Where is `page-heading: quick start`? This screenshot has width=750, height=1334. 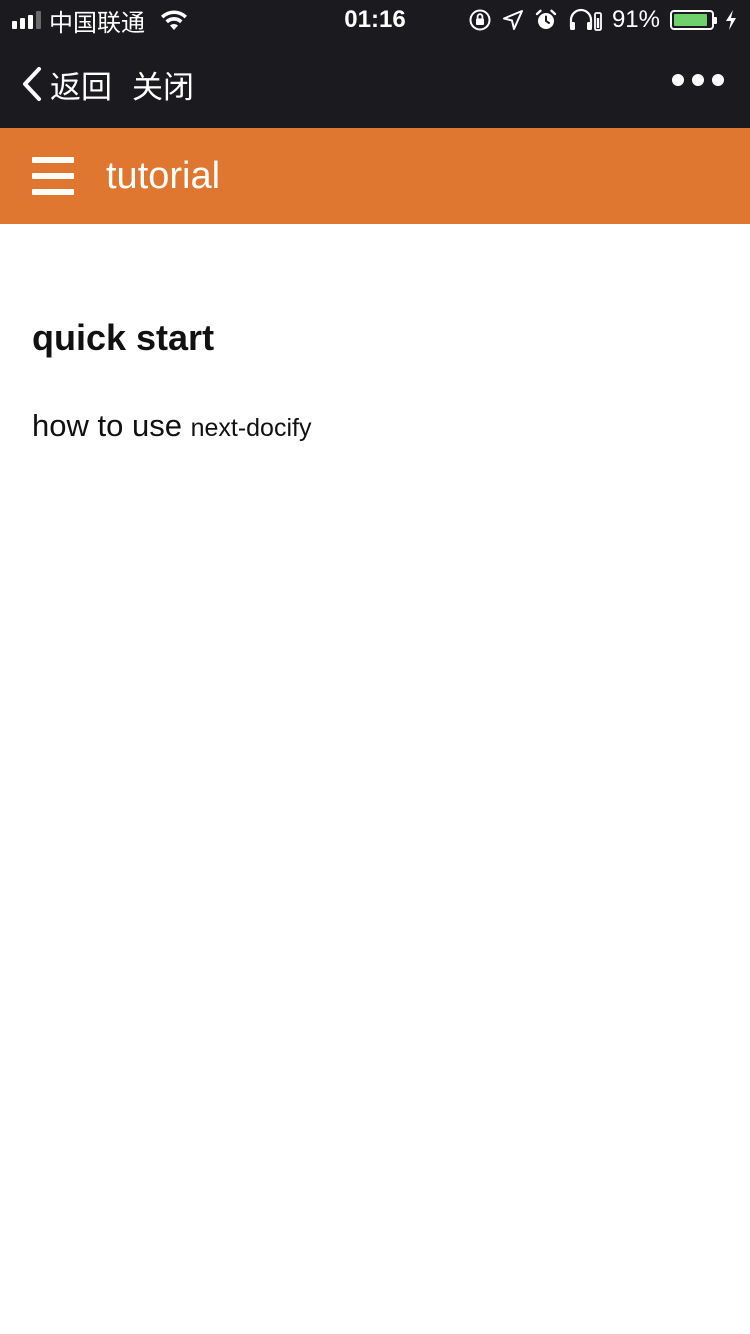
page-heading: quick start is located at coordinates (123, 337).